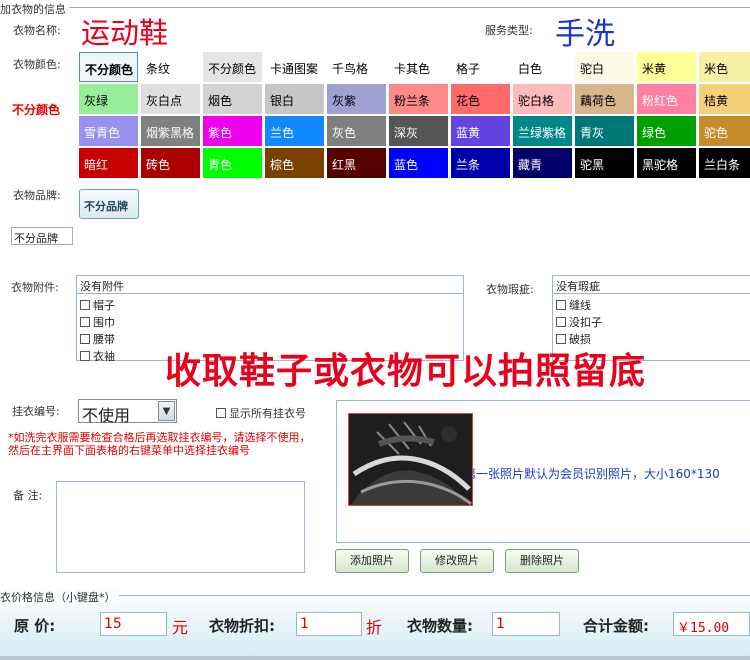  Describe the element at coordinates (356, 163) in the screenshot. I see `color-chip: 红黑` at that location.